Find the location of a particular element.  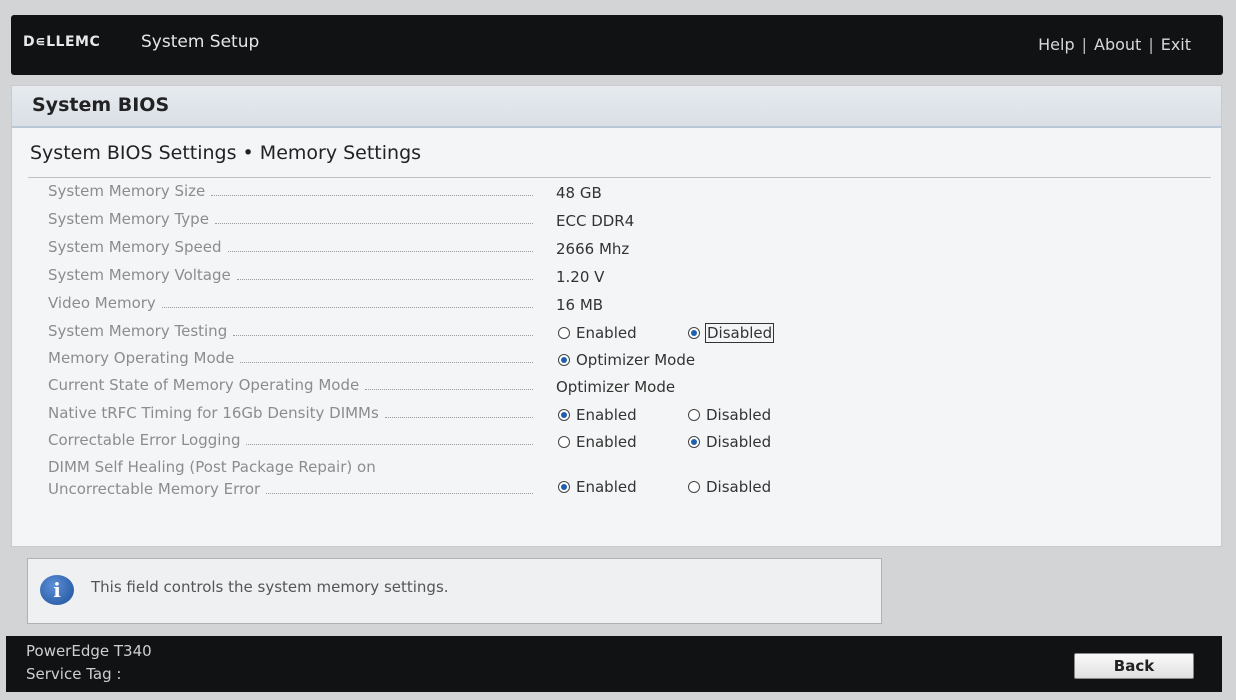

section-divider is located at coordinates (619, 177).